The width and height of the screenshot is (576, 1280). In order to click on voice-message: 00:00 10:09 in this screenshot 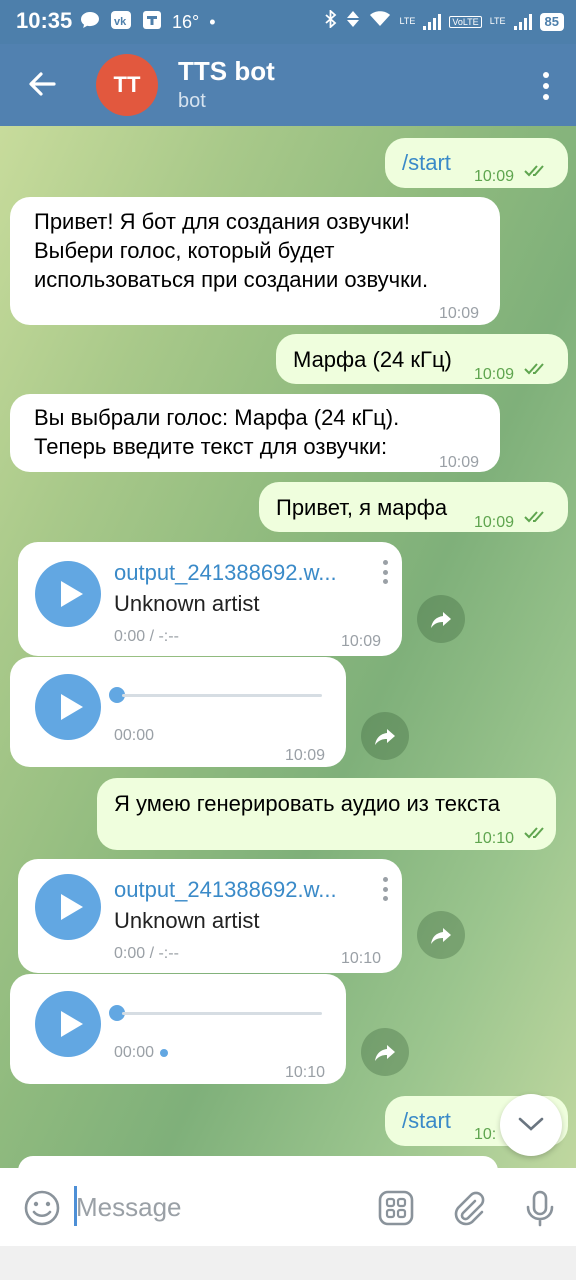, I will do `click(178, 712)`.